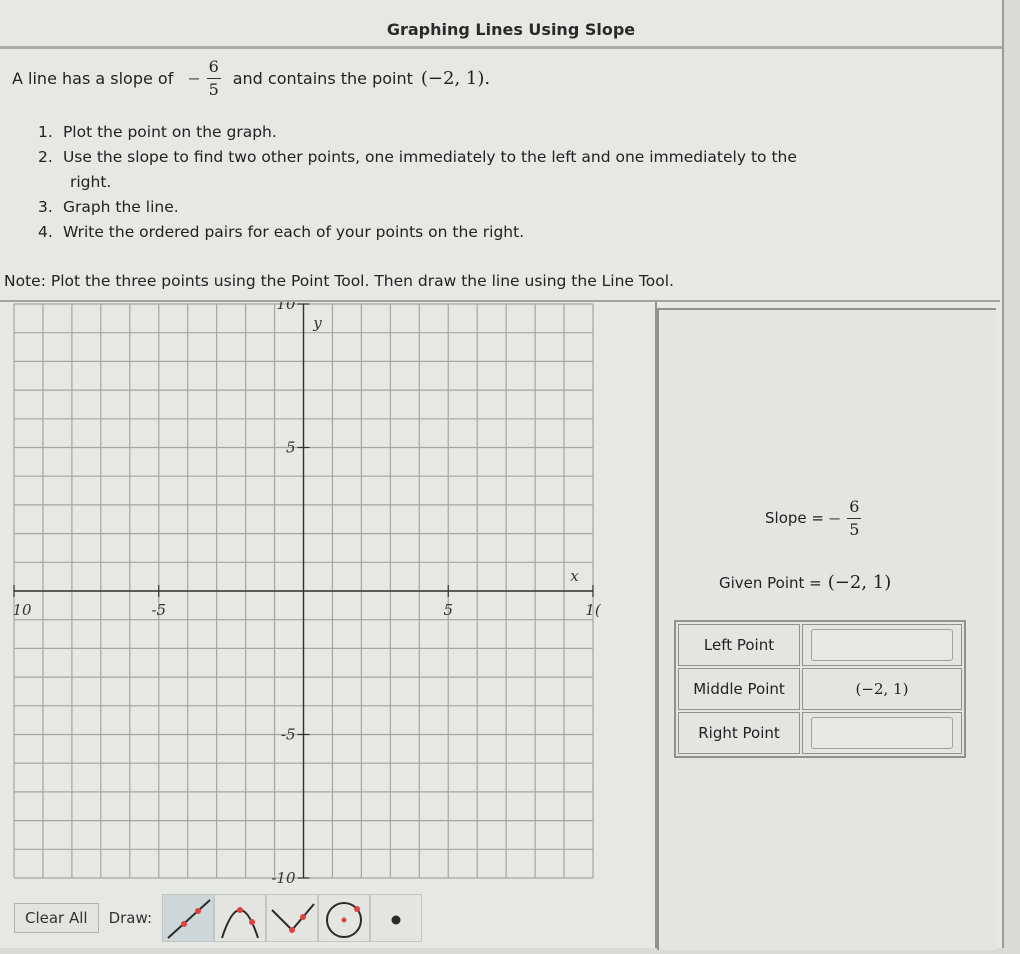 The width and height of the screenshot is (1020, 954). Describe the element at coordinates (794, 518) in the screenshot. I see `slope-label: Slope =` at that location.